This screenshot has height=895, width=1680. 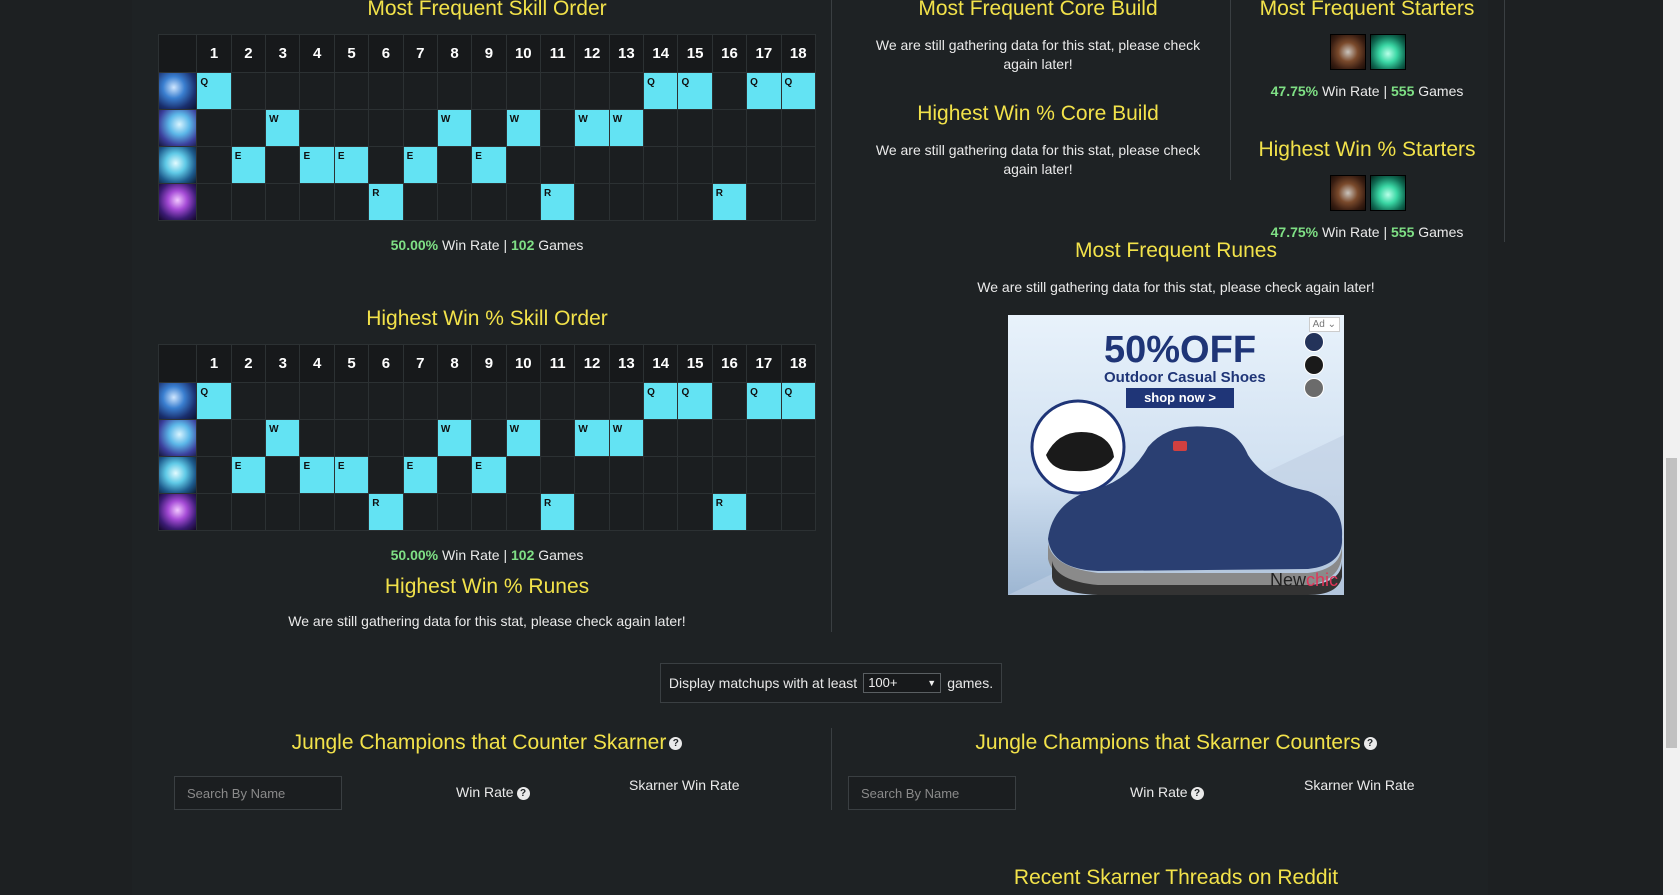 I want to click on counters-left-winrate-header: Win Rate?, so click(x=493, y=792).